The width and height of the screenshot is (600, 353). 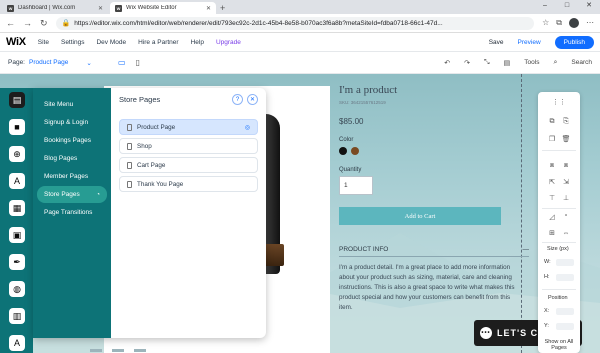 What do you see at coordinates (72, 194) in the screenshot?
I see `panel-item-store-pages: Store Pages ◔` at bounding box center [72, 194].